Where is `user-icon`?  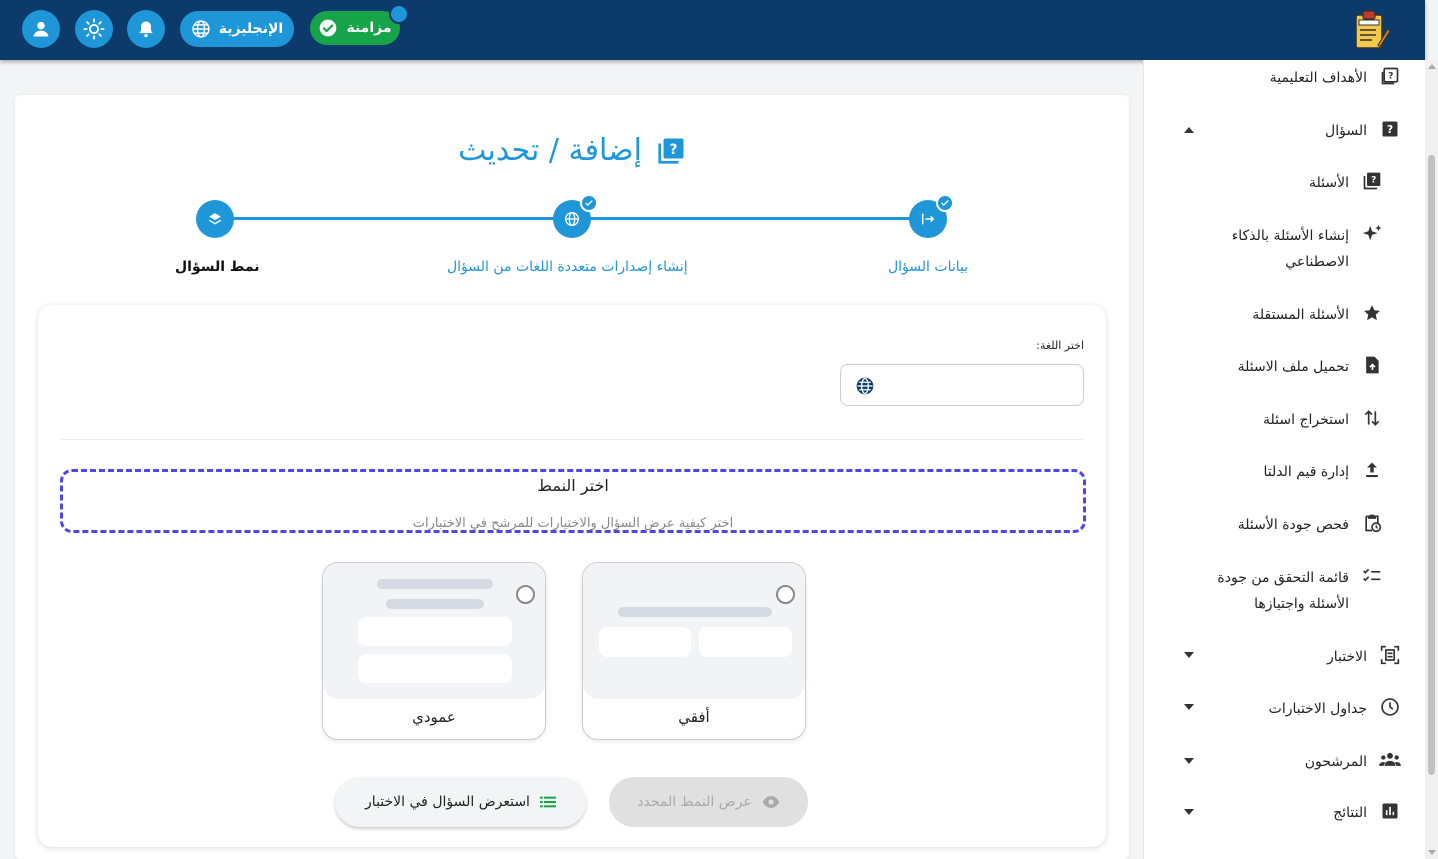 user-icon is located at coordinates (41, 29).